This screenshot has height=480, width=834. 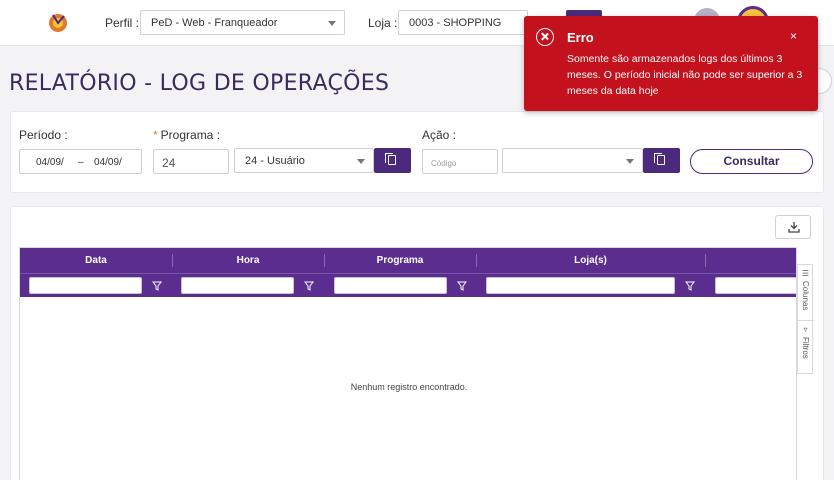 I want to click on extra-filter-input, so click(x=755, y=285).